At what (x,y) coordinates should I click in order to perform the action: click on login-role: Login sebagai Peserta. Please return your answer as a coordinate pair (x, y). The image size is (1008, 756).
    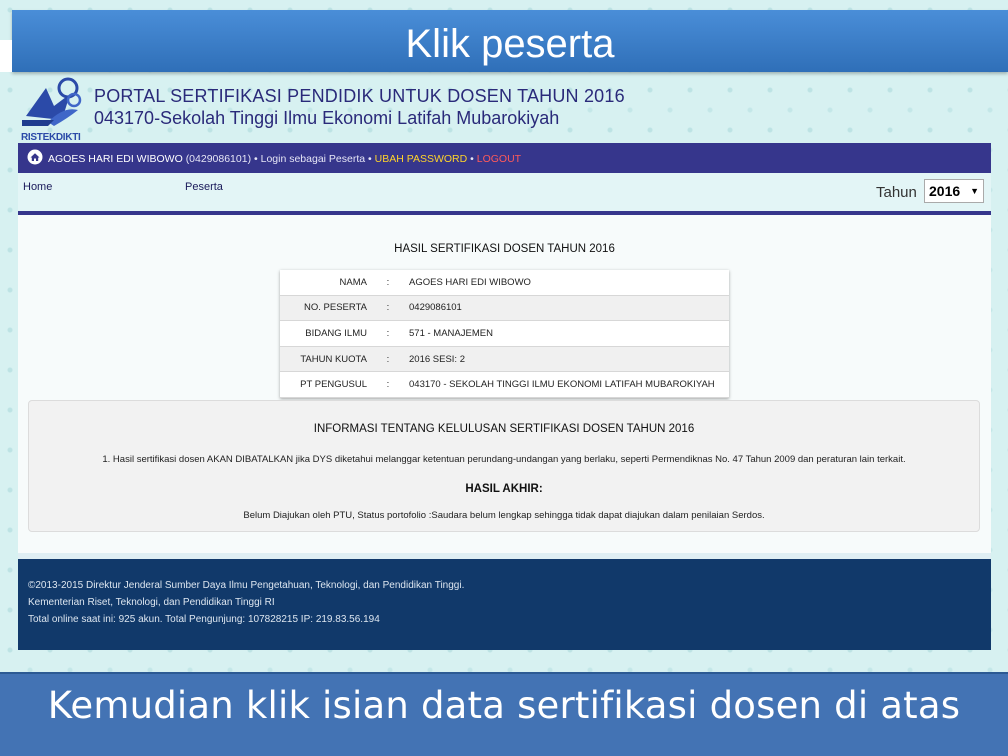
    Looking at the image, I should click on (313, 159).